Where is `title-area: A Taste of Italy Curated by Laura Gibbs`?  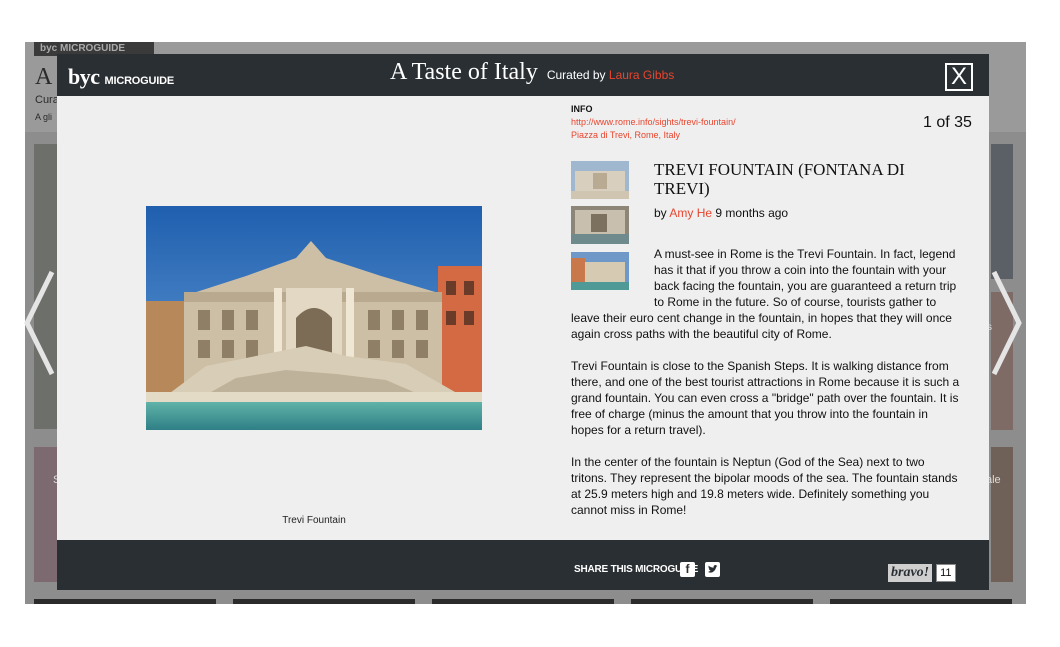
title-area: A Taste of Italy Curated by Laura Gibbs is located at coordinates (532, 72).